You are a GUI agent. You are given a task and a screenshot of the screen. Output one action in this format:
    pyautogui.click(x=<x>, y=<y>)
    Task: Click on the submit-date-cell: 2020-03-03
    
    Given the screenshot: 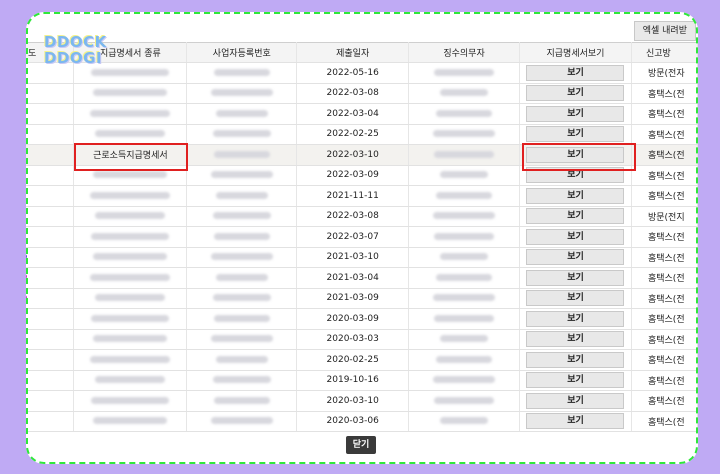 What is the action you would take?
    pyautogui.click(x=353, y=339)
    